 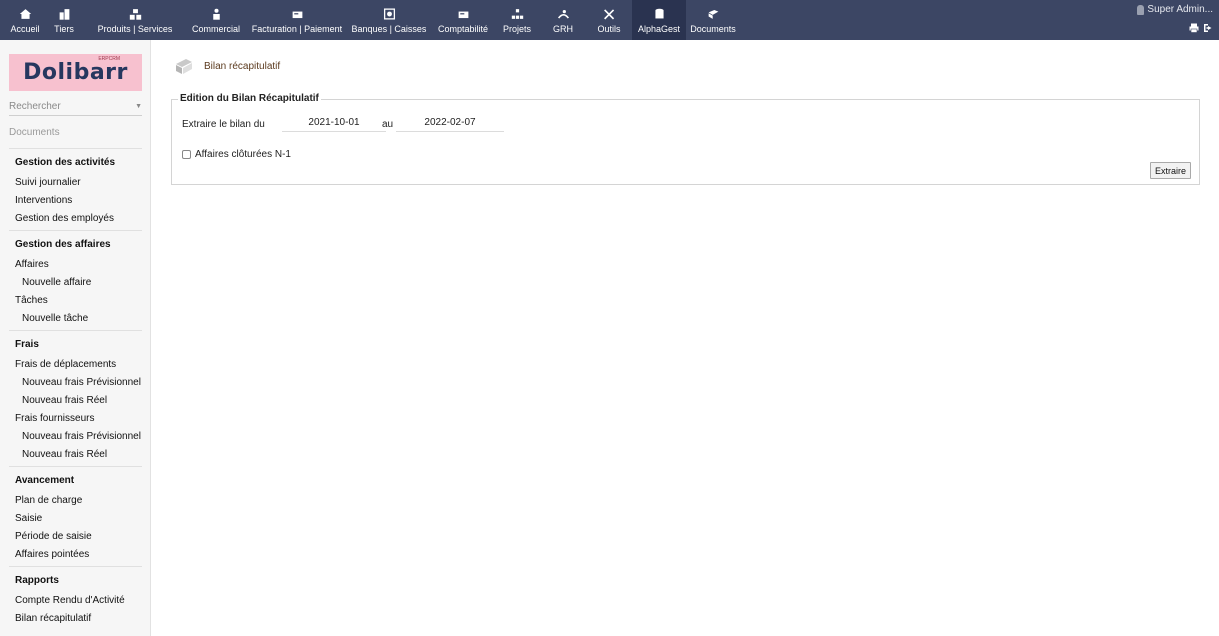 What do you see at coordinates (35, 106) in the screenshot?
I see `search-placeholder: Rechercher` at bounding box center [35, 106].